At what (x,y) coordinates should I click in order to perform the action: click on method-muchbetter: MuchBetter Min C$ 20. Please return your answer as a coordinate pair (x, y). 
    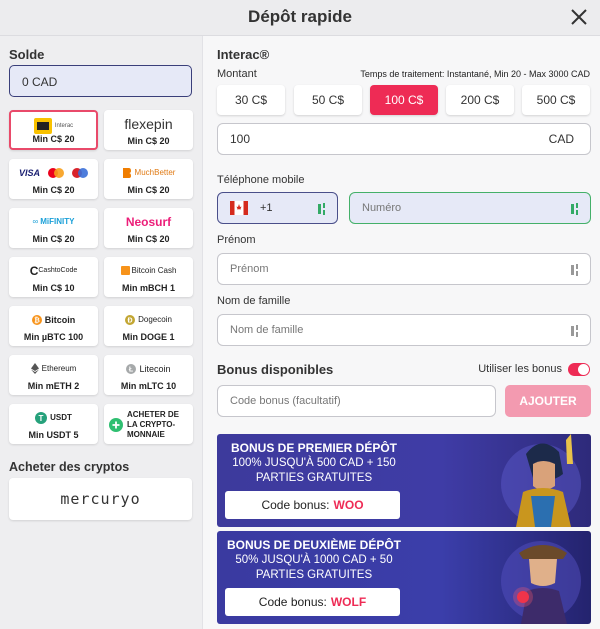
    Looking at the image, I should click on (148, 179).